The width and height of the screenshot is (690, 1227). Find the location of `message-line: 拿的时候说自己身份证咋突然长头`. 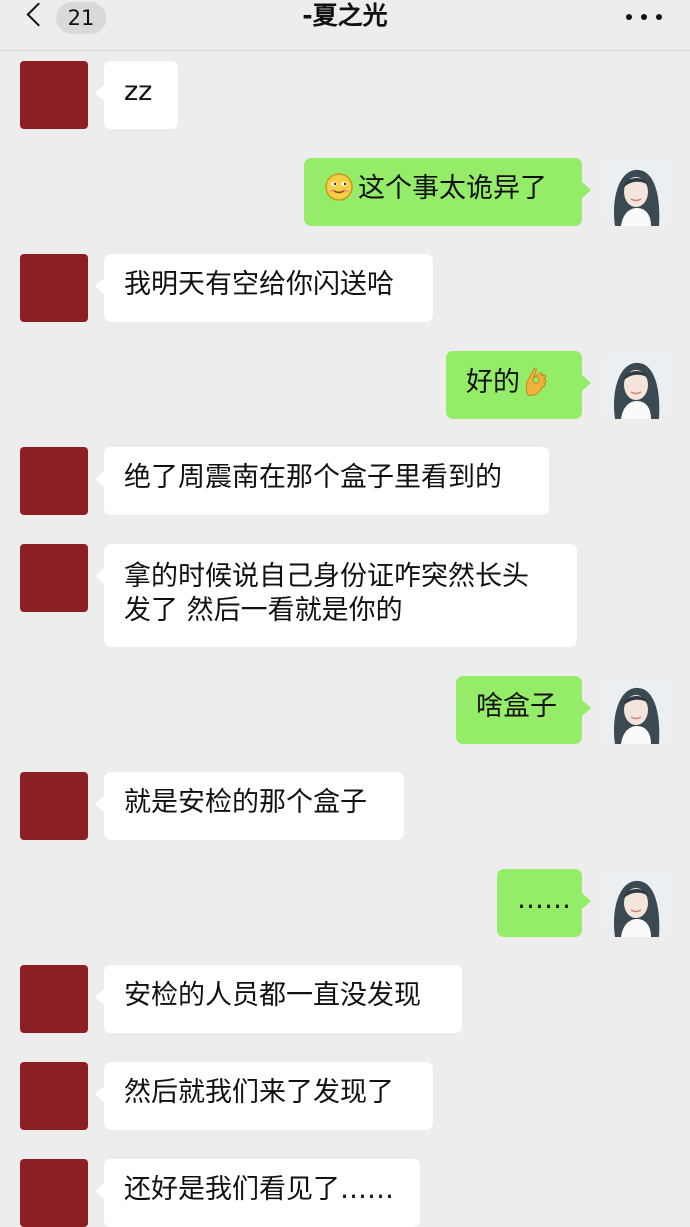

message-line: 拿的时候说自己身份证咋突然长头 is located at coordinates (326, 576).